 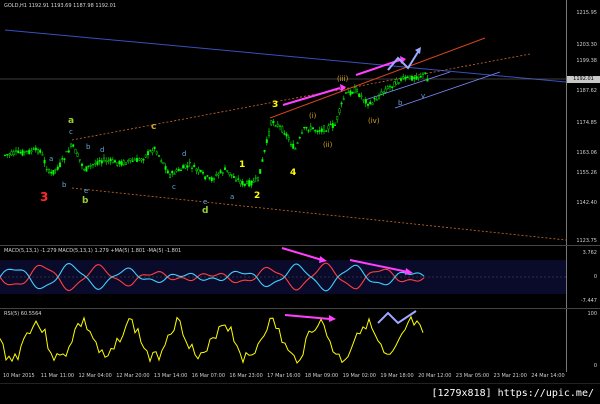 I want to click on price-tick: 1174.85, so click(x=586, y=123).